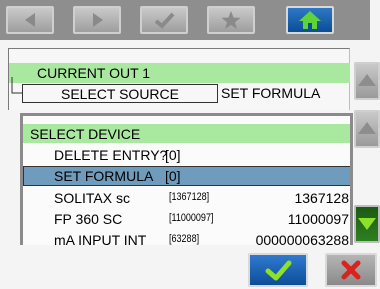  I want to click on confirm-check-icon, so click(278, 270).